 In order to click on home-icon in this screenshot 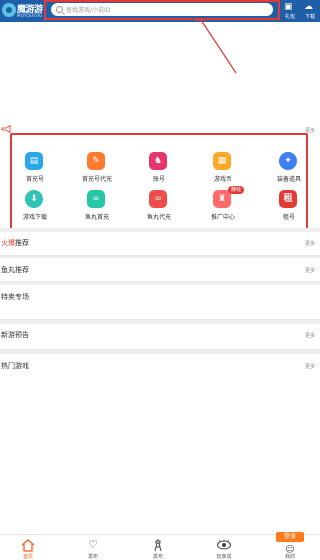, I will do `click(28, 545)`.